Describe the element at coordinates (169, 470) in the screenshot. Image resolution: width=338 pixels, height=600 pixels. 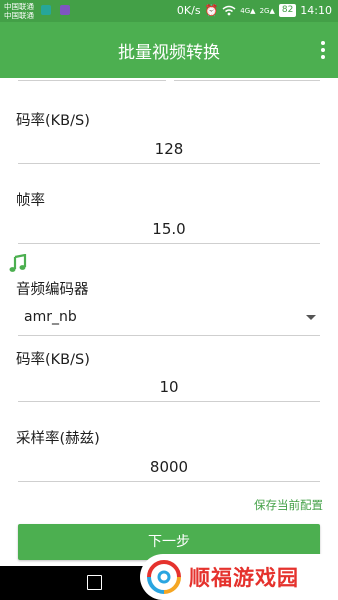
I see `samplerate-input: 8000` at that location.